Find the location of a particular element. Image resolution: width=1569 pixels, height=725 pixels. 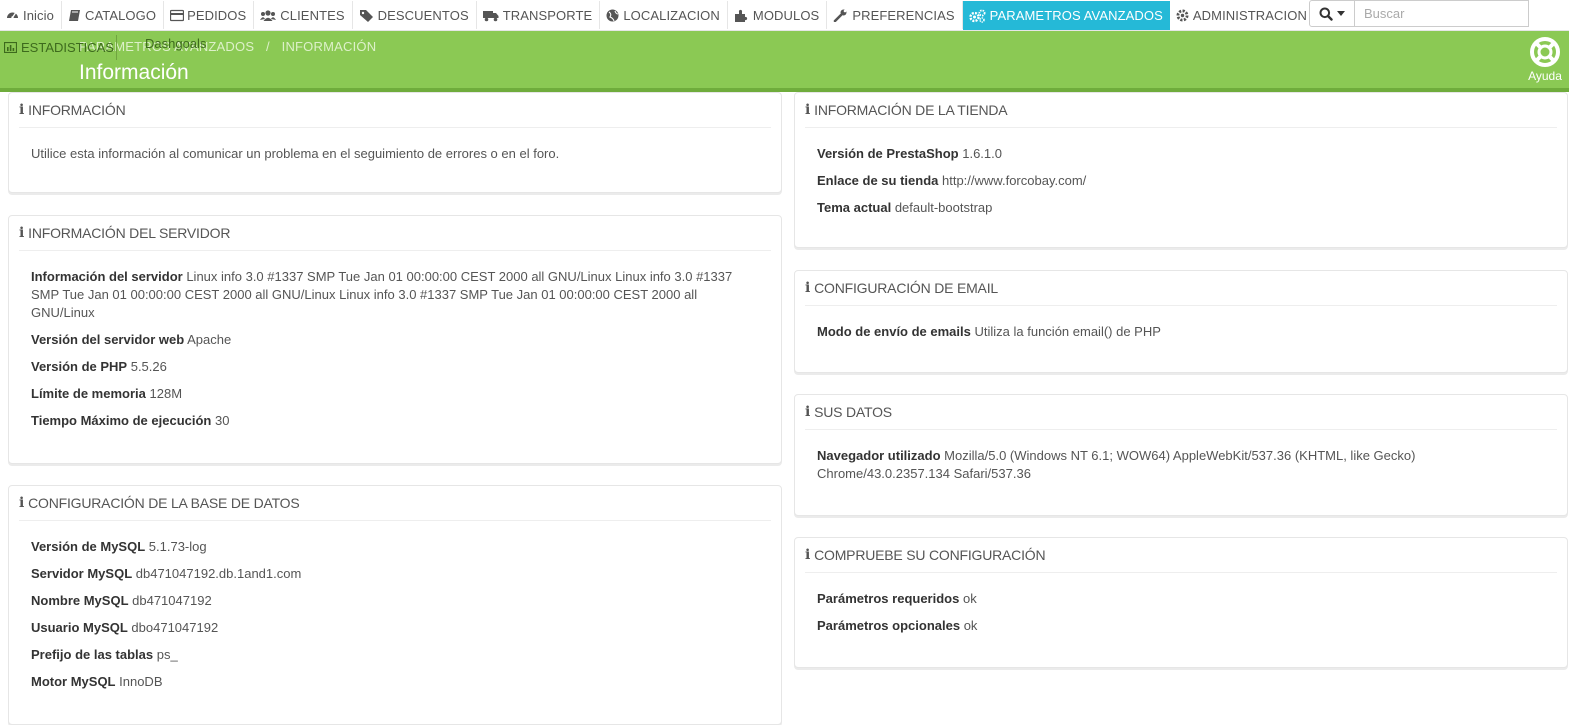

truck-icon is located at coordinates (490, 15).